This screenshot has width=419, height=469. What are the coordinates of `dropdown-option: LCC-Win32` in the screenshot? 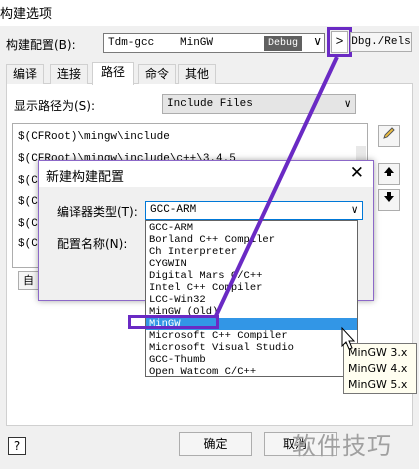 It's located at (251, 300).